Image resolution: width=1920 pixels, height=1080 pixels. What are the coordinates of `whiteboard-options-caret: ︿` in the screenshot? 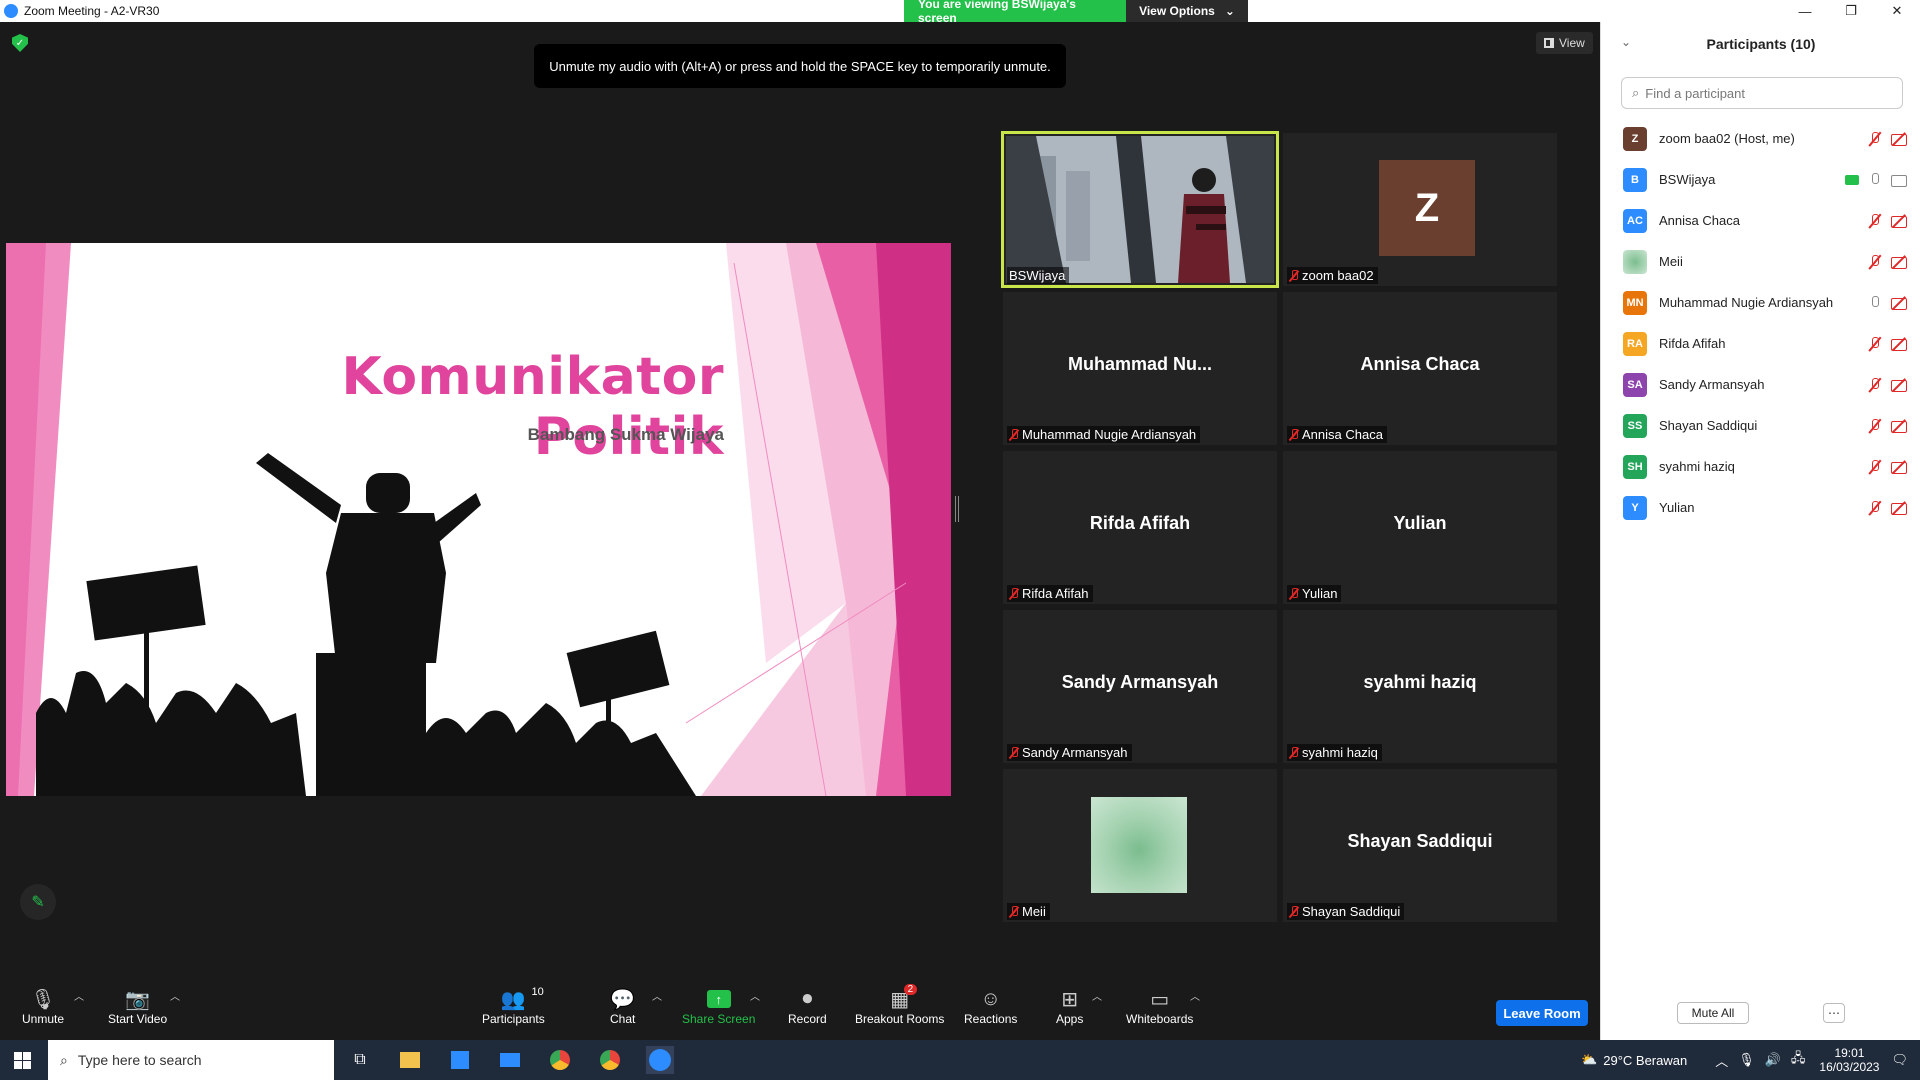 It's located at (1195, 995).